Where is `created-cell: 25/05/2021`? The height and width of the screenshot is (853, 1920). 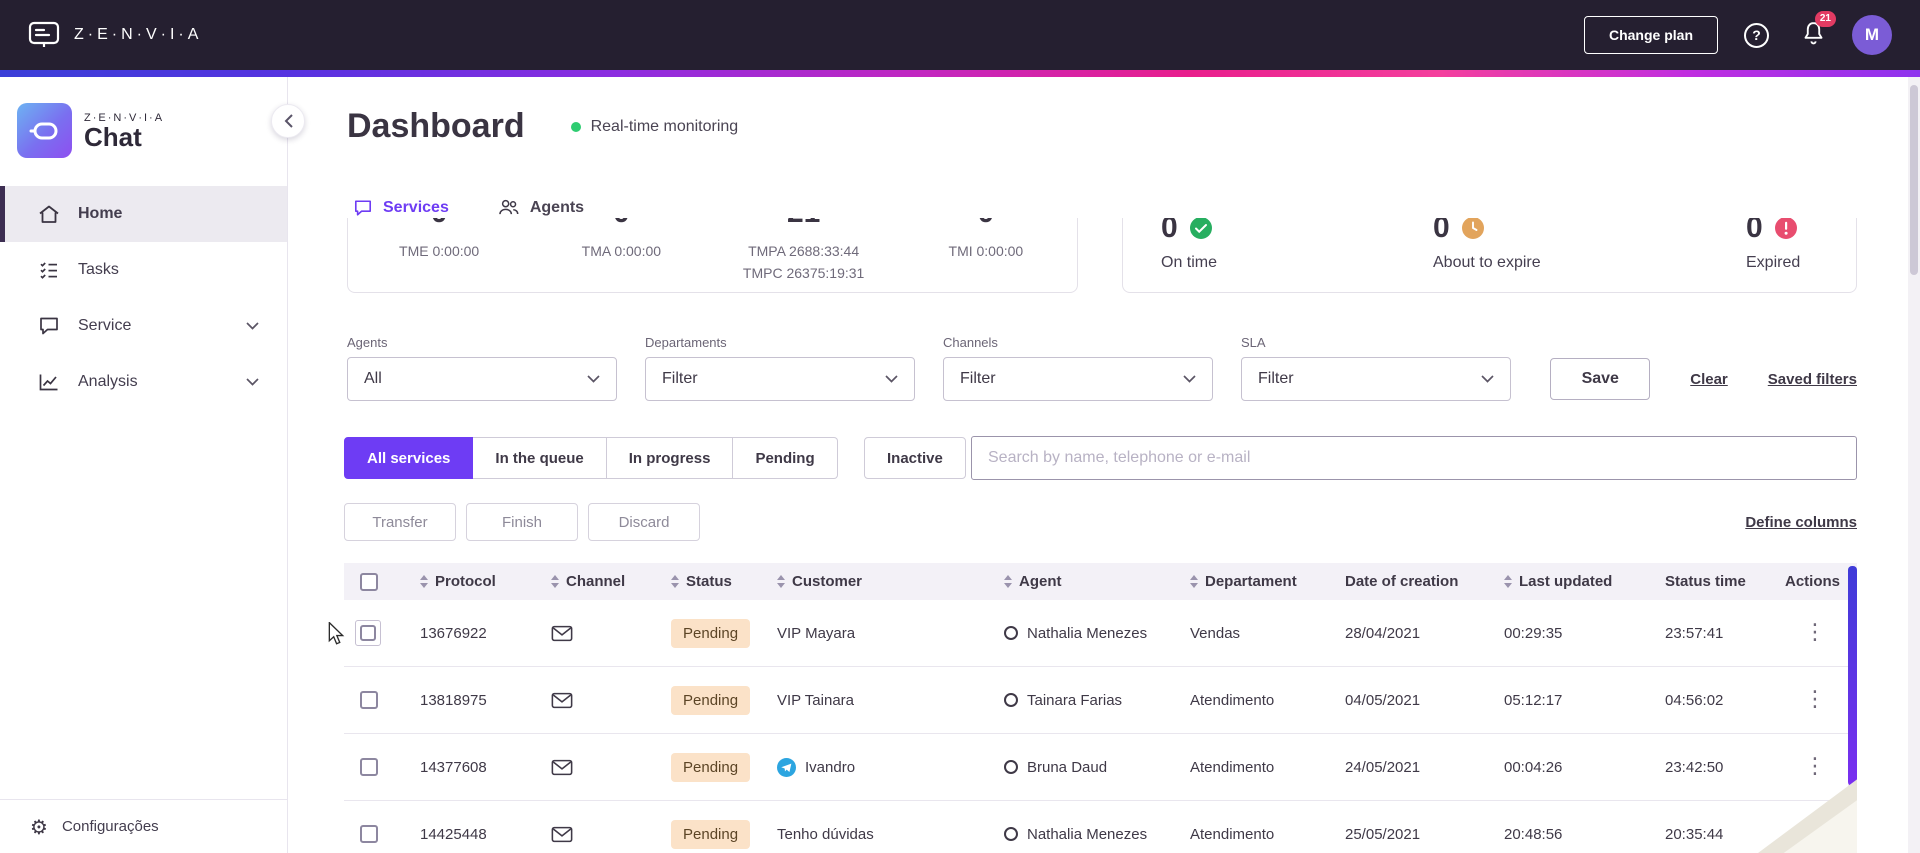
created-cell: 25/05/2021 is located at coordinates (1383, 834).